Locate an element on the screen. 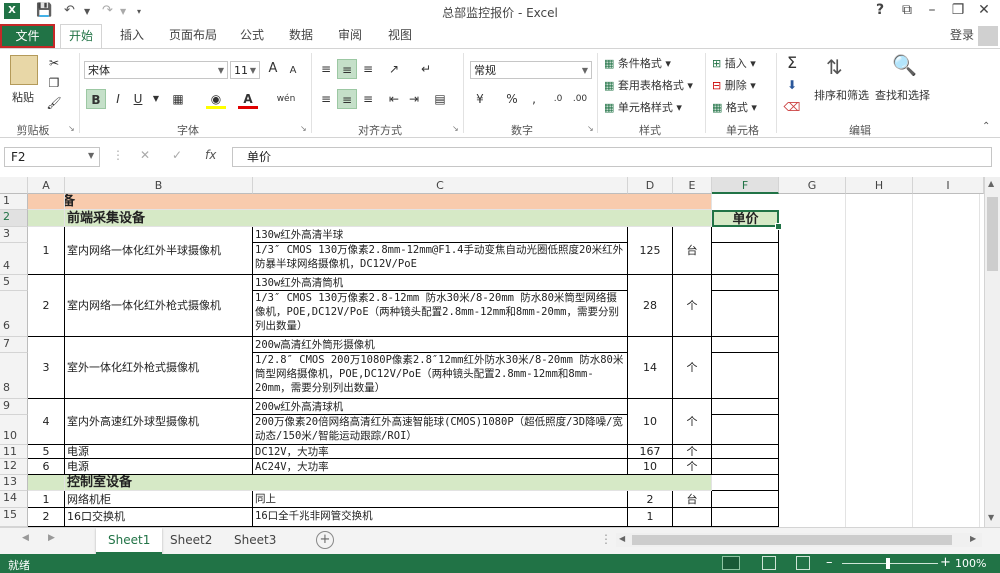 This screenshot has width=1000, height=573. scroll-left-icon: ◀ is located at coordinates (622, 538).